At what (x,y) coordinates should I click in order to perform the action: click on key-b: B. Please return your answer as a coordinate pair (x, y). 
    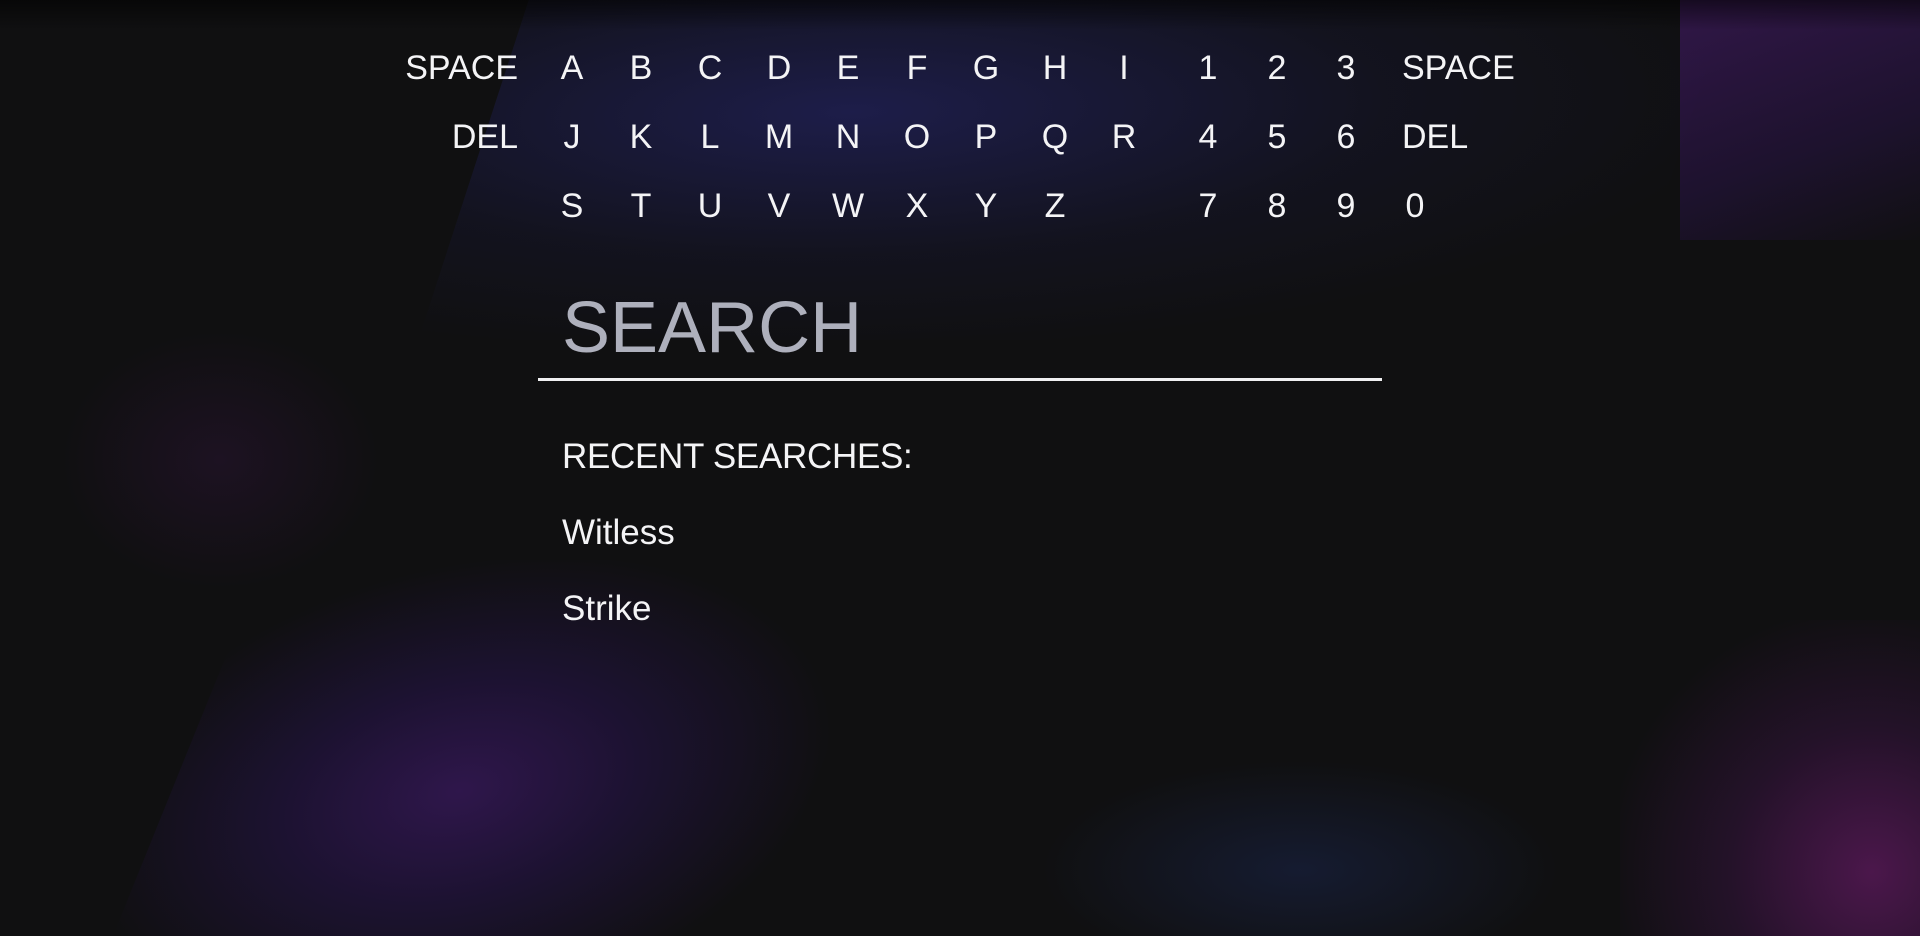
    Looking at the image, I should click on (641, 68).